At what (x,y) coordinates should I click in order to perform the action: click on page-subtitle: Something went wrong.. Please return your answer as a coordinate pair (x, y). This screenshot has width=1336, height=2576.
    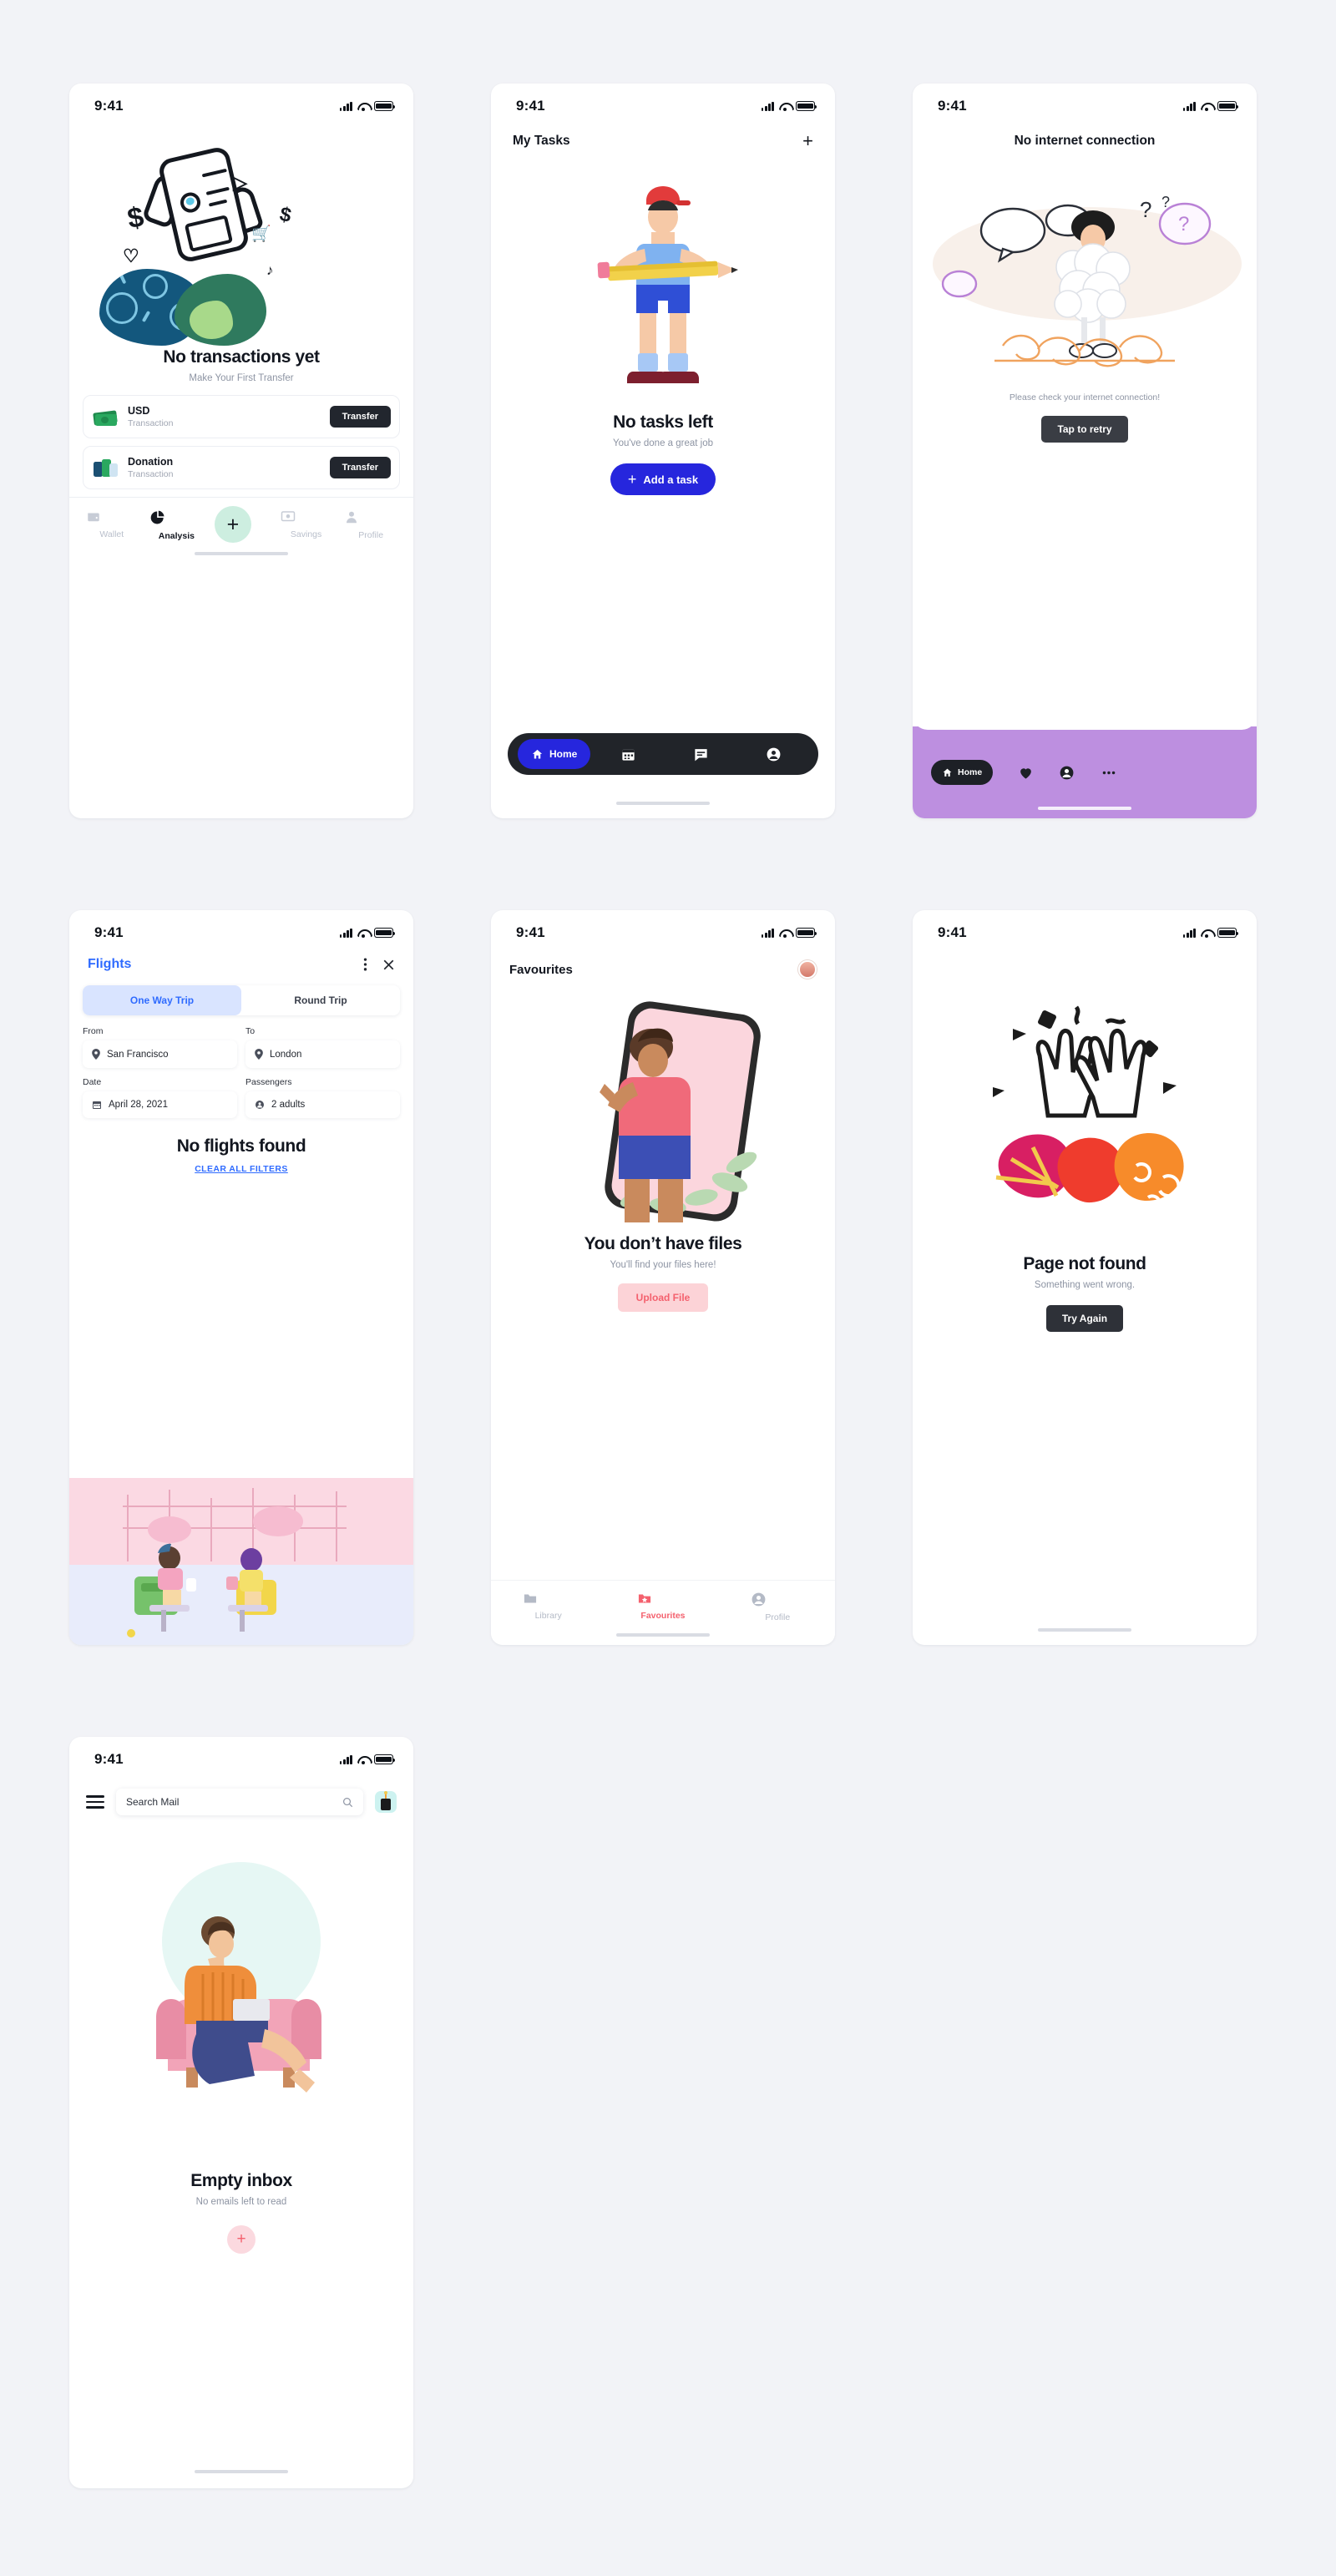
    Looking at the image, I should click on (1085, 1285).